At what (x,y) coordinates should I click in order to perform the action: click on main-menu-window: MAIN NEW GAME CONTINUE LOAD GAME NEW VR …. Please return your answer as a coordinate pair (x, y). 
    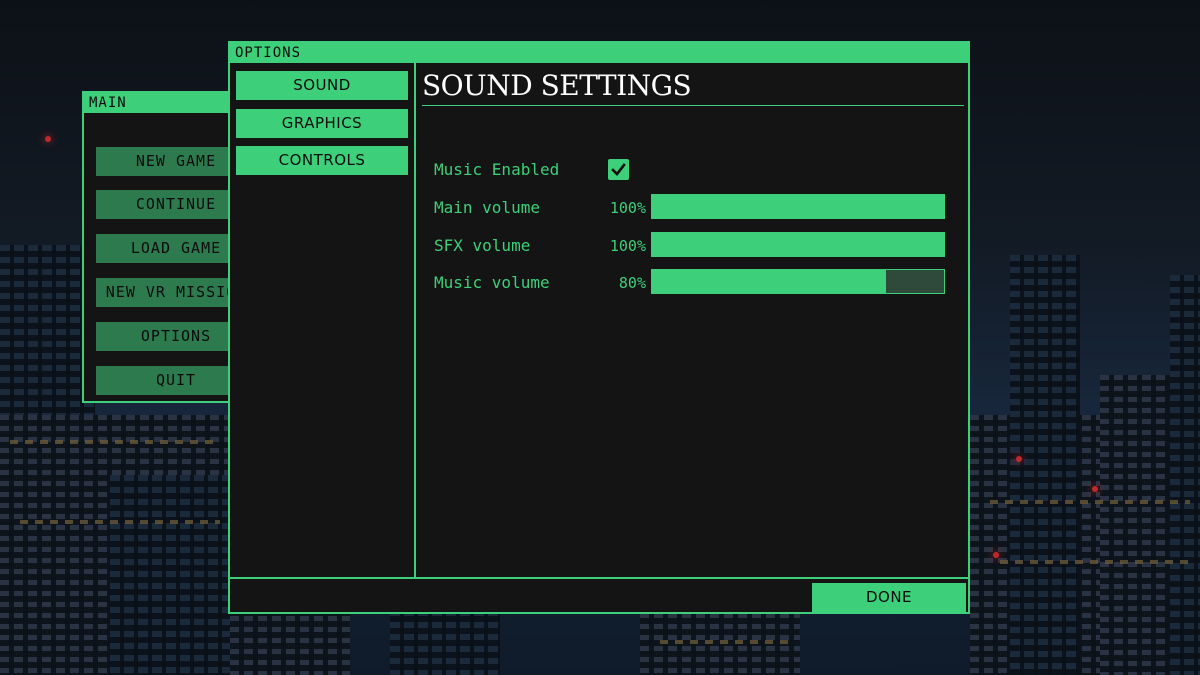
    Looking at the image, I should click on (169, 247).